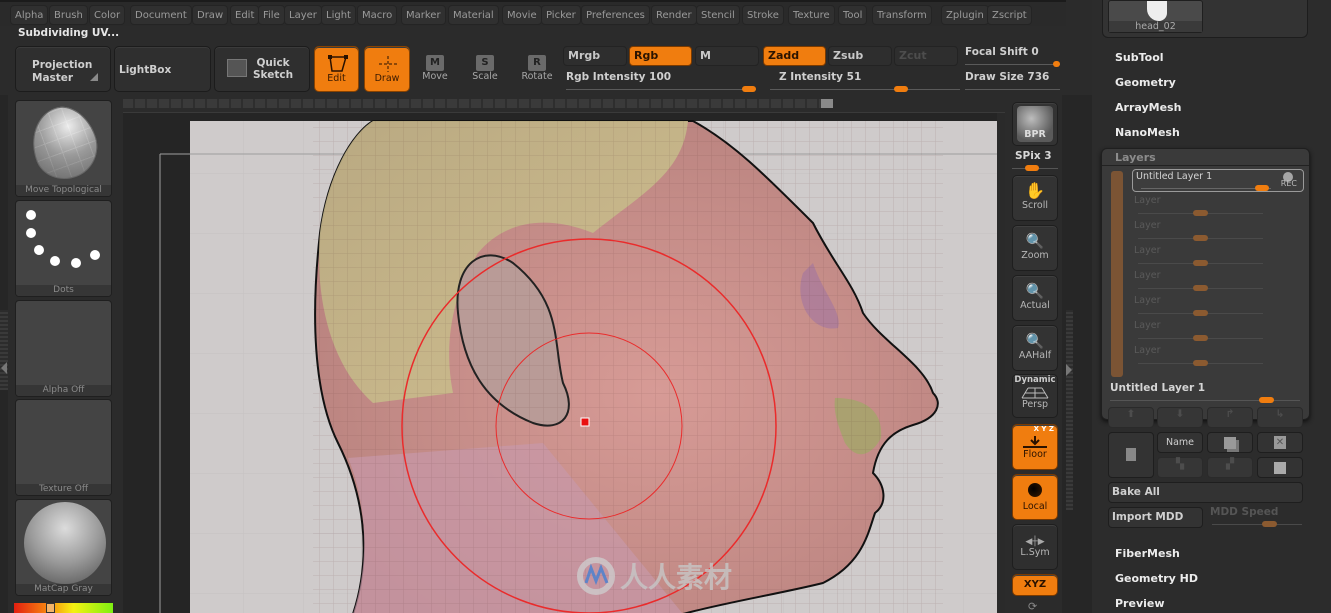 Image resolution: width=1331 pixels, height=613 pixels. What do you see at coordinates (1230, 467) in the screenshot?
I see `split-layer-button: ▞` at bounding box center [1230, 467].